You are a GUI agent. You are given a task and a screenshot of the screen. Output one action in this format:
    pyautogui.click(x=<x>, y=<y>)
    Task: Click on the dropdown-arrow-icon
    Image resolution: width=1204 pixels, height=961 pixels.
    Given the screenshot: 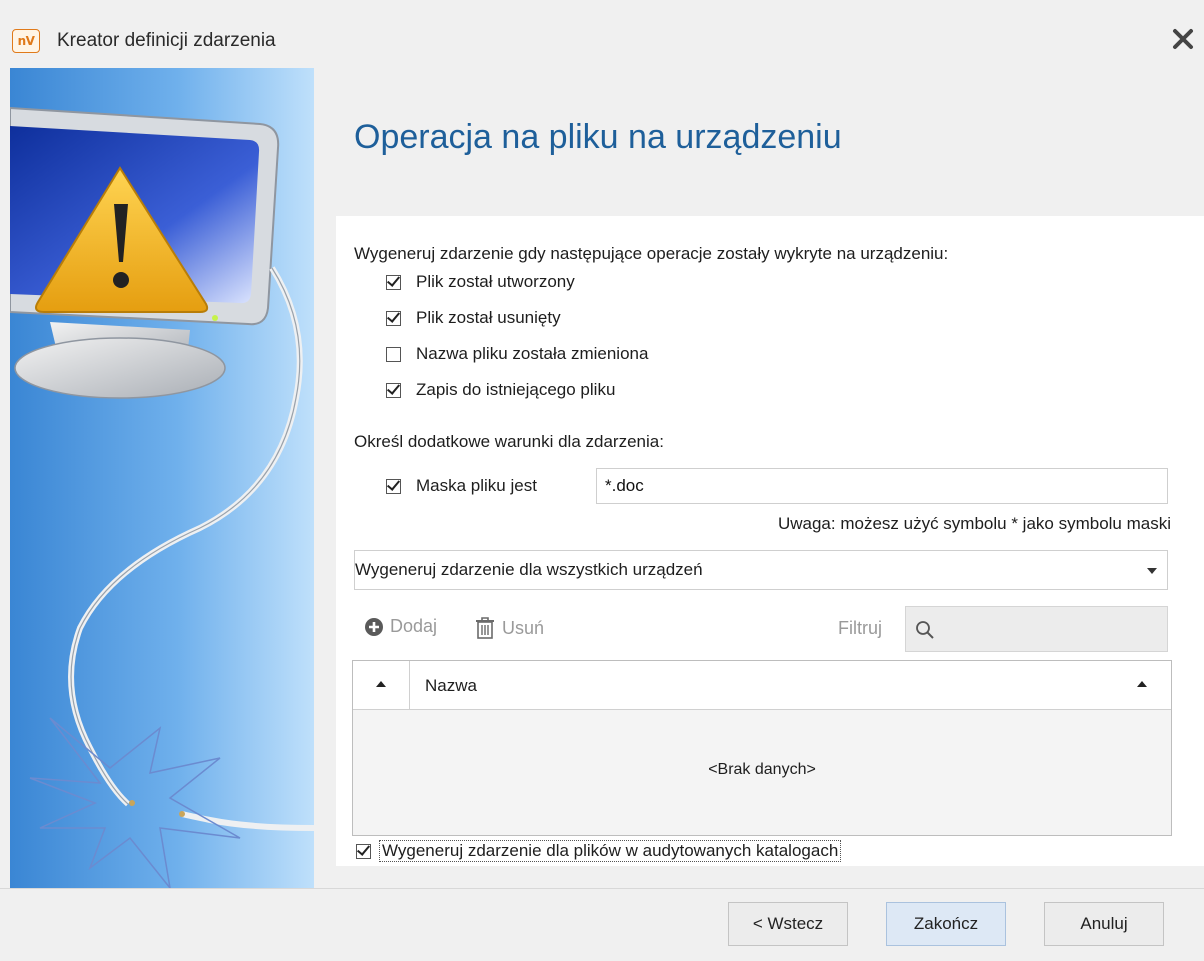 What is the action you would take?
    pyautogui.click(x=1152, y=571)
    